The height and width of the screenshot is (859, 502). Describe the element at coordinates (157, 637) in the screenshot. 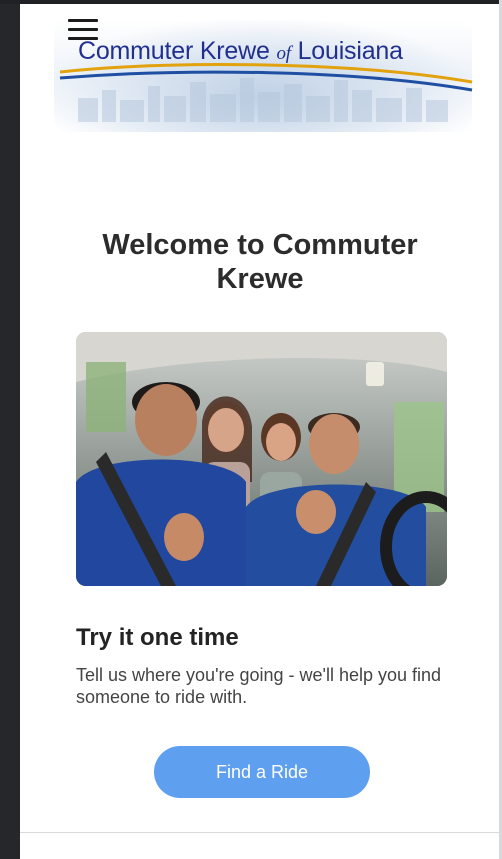

I see `section-title: Try it one time` at that location.